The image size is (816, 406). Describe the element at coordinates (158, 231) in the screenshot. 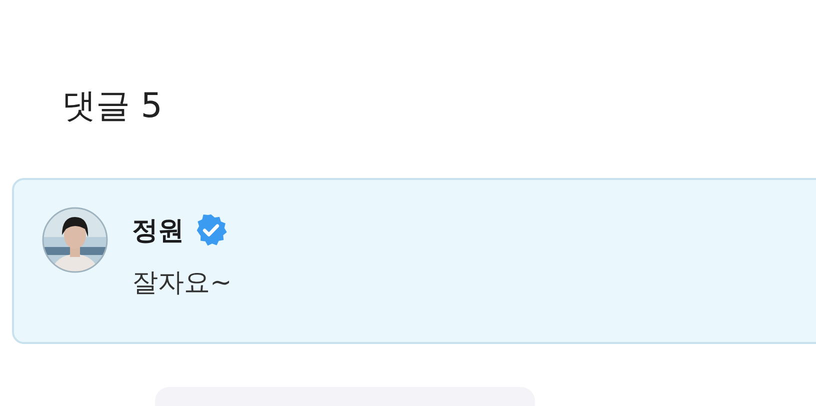

I see `author-name: 정원` at that location.